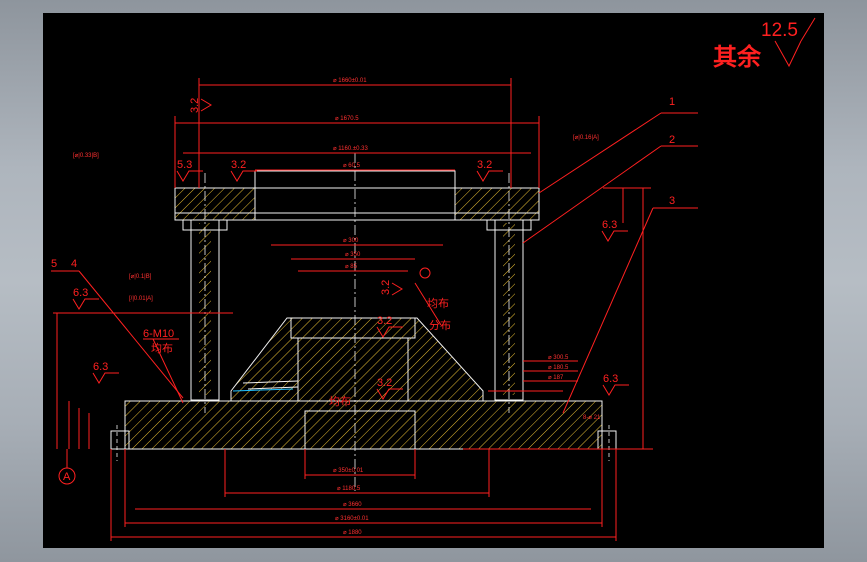 The width and height of the screenshot is (867, 562). Describe the element at coordinates (350, 81) in the screenshot. I see `svg-text: ⌀ 1660±0.01` at that location.